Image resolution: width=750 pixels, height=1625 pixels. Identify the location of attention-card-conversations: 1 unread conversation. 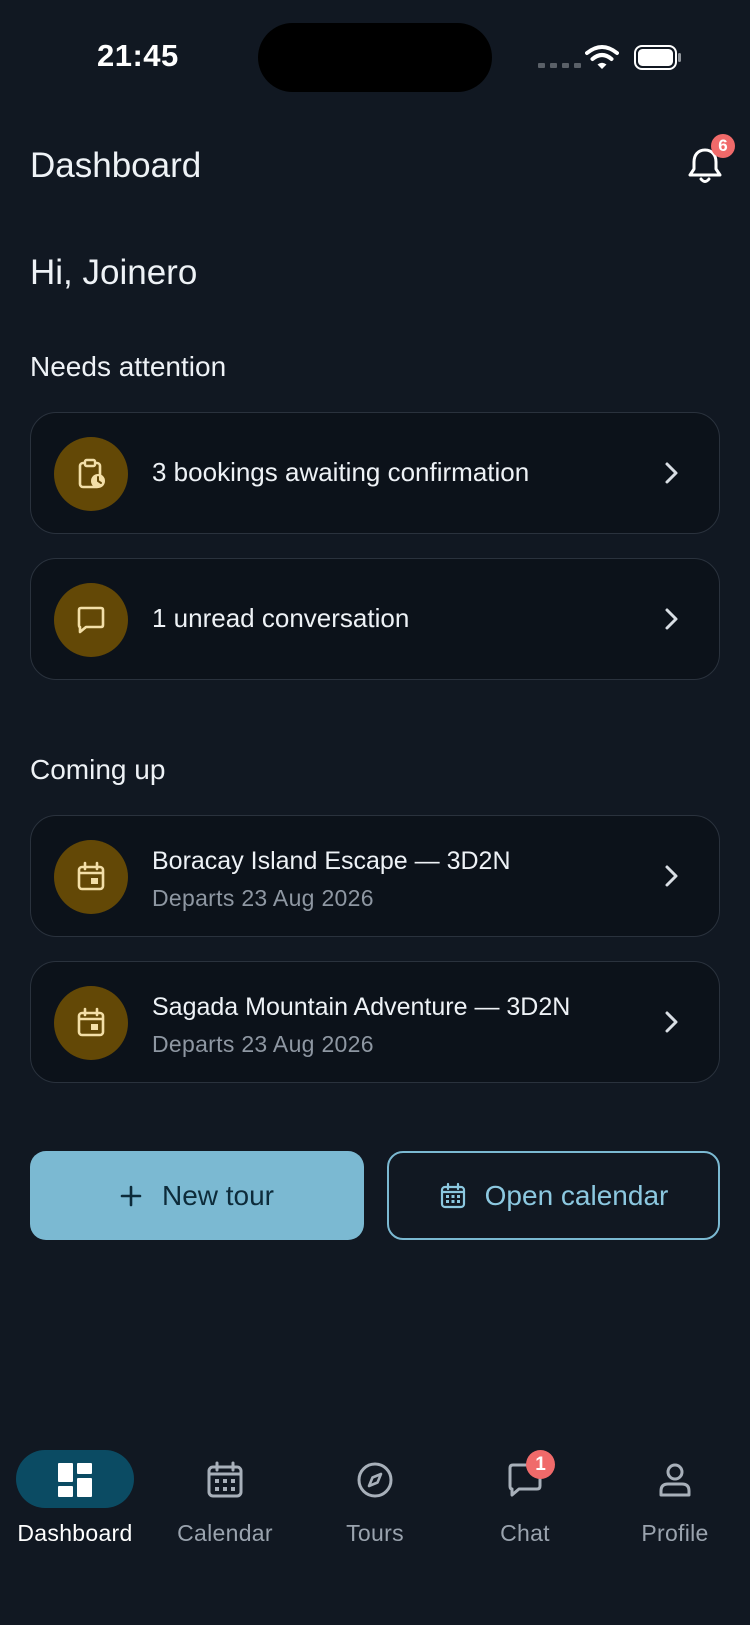
(375, 619).